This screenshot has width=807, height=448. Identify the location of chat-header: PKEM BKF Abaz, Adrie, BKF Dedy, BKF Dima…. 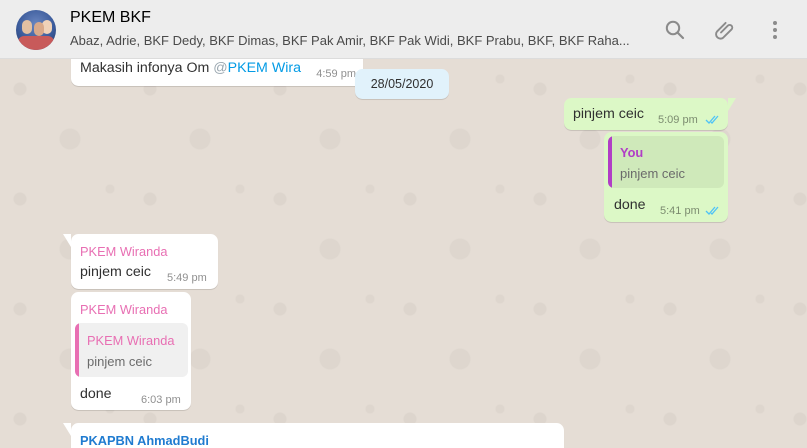
(403, 29).